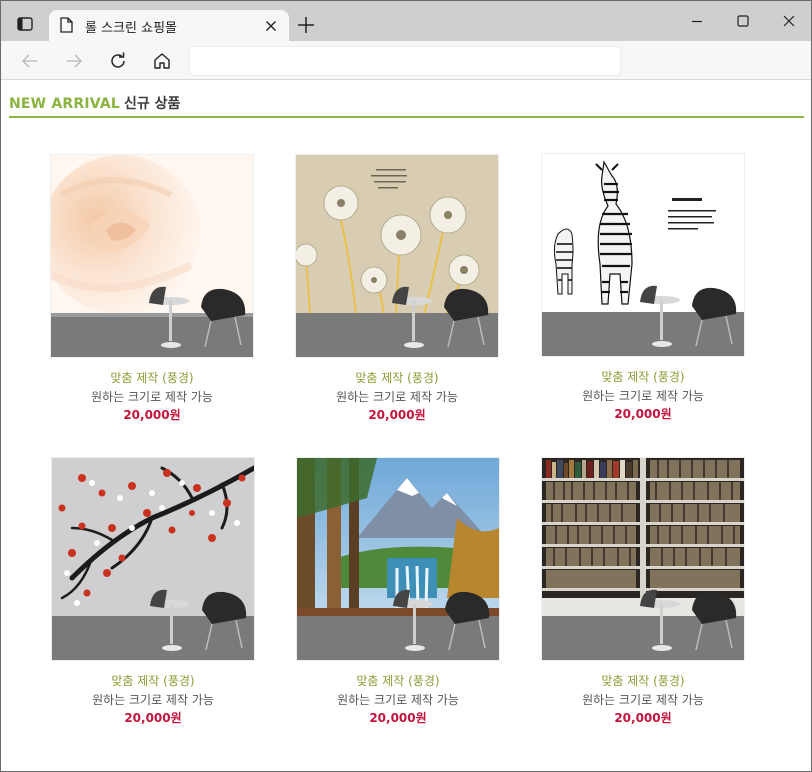  Describe the element at coordinates (25, 24) in the screenshot. I see `tab-actions-icon` at that location.